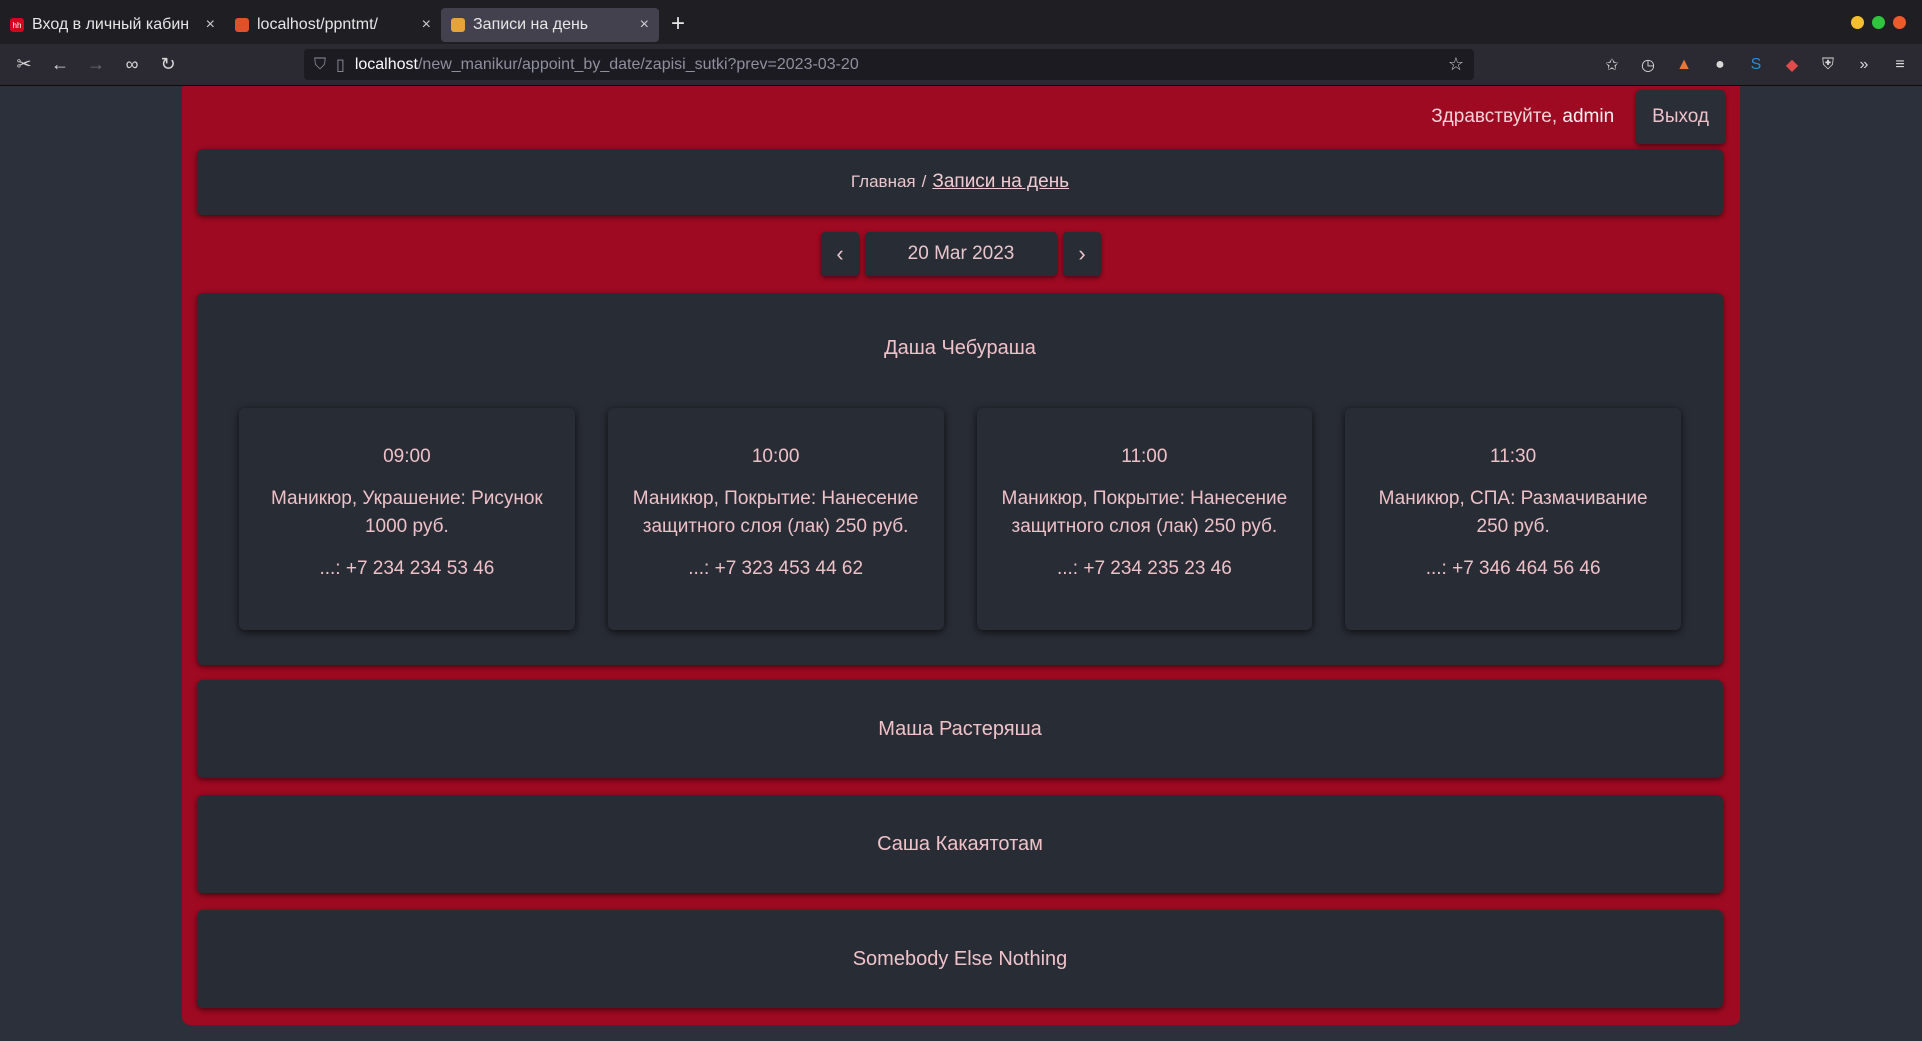 This screenshot has width=1922, height=1041. What do you see at coordinates (242, 25) in the screenshot?
I see `xampp-favicon-icon` at bounding box center [242, 25].